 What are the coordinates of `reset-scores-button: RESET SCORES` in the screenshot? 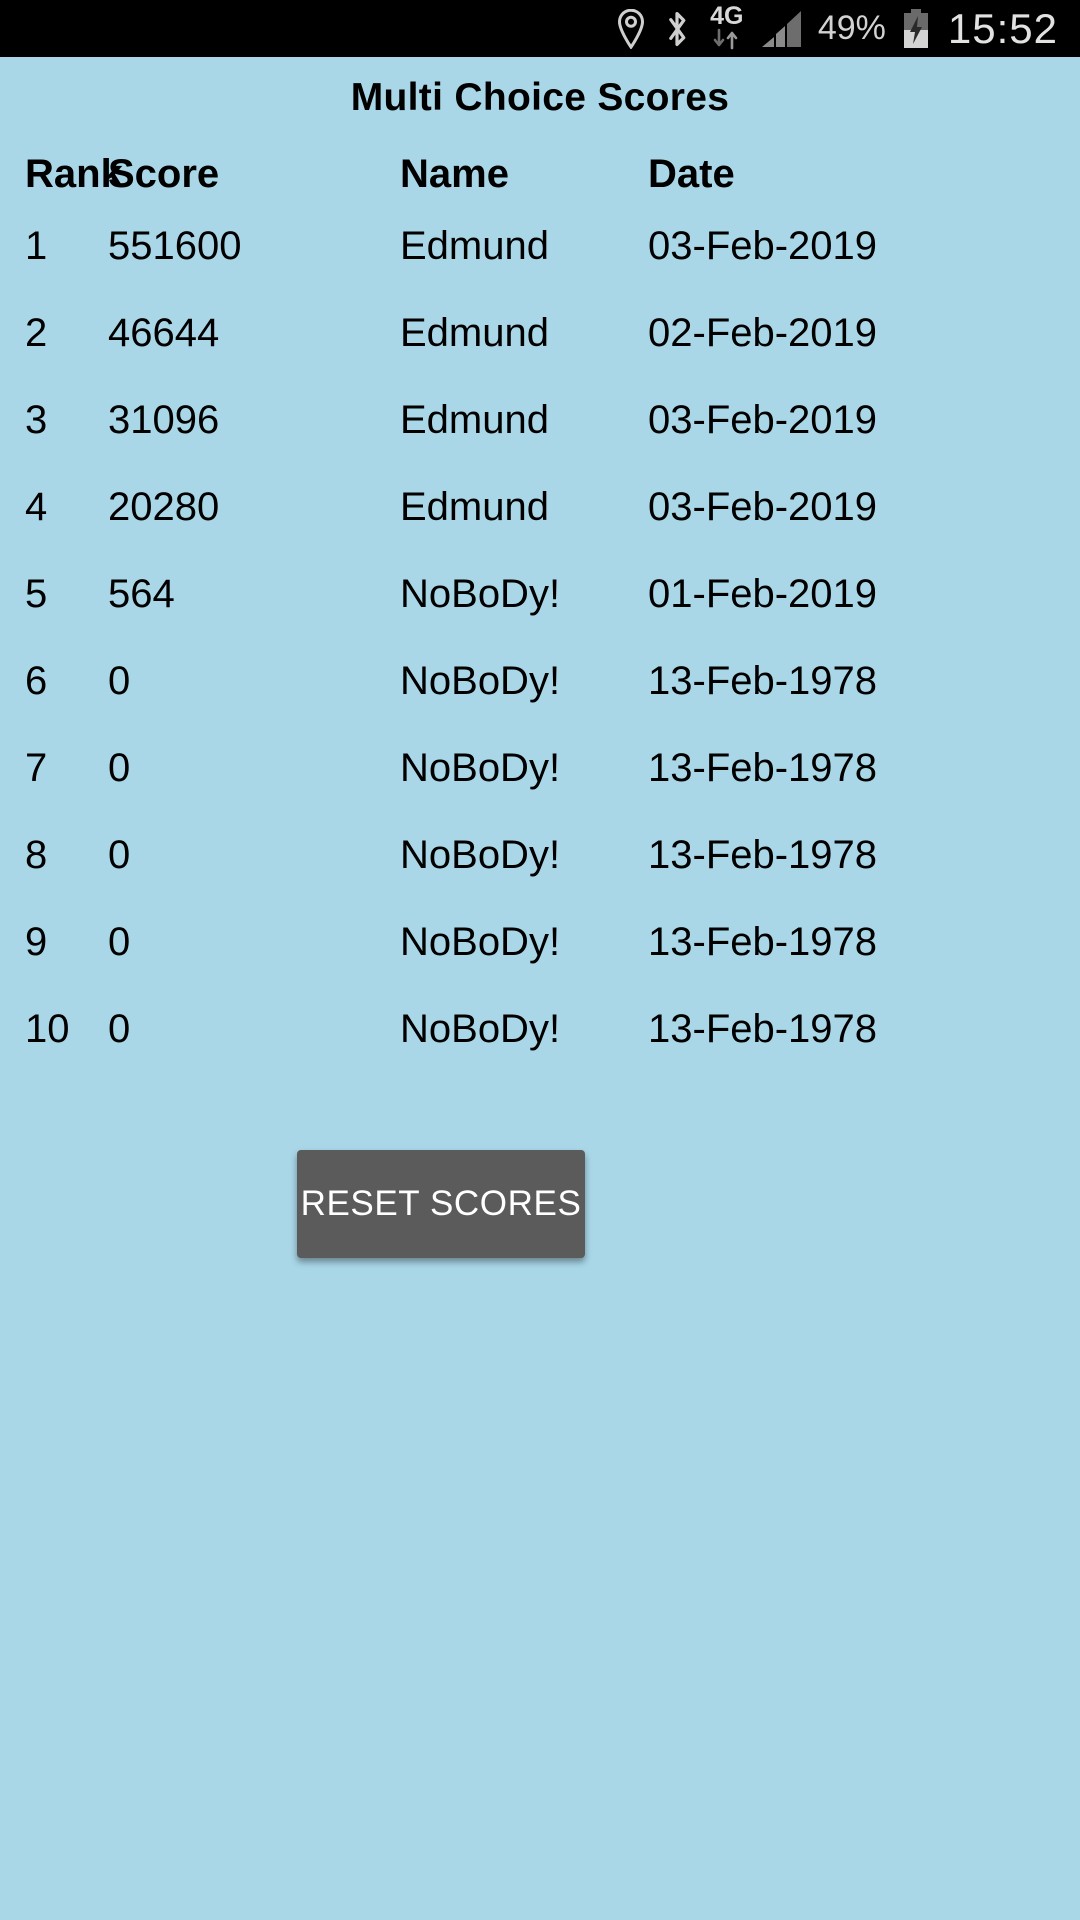 It's located at (441, 1204).